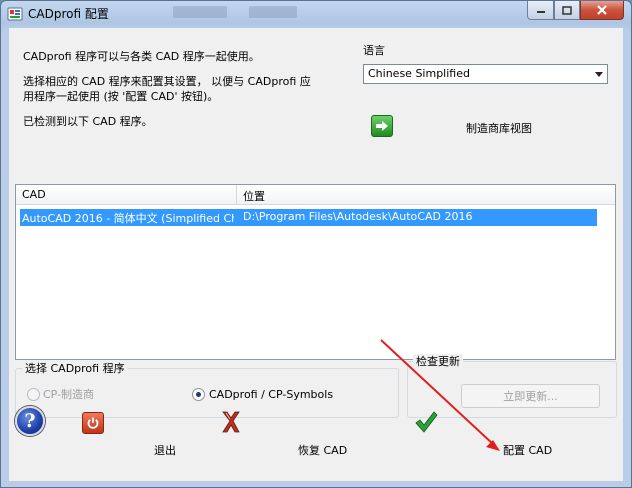  I want to click on cell-location: D:\Program Files\Autodesk\AutoCAD 2016, so click(358, 216).